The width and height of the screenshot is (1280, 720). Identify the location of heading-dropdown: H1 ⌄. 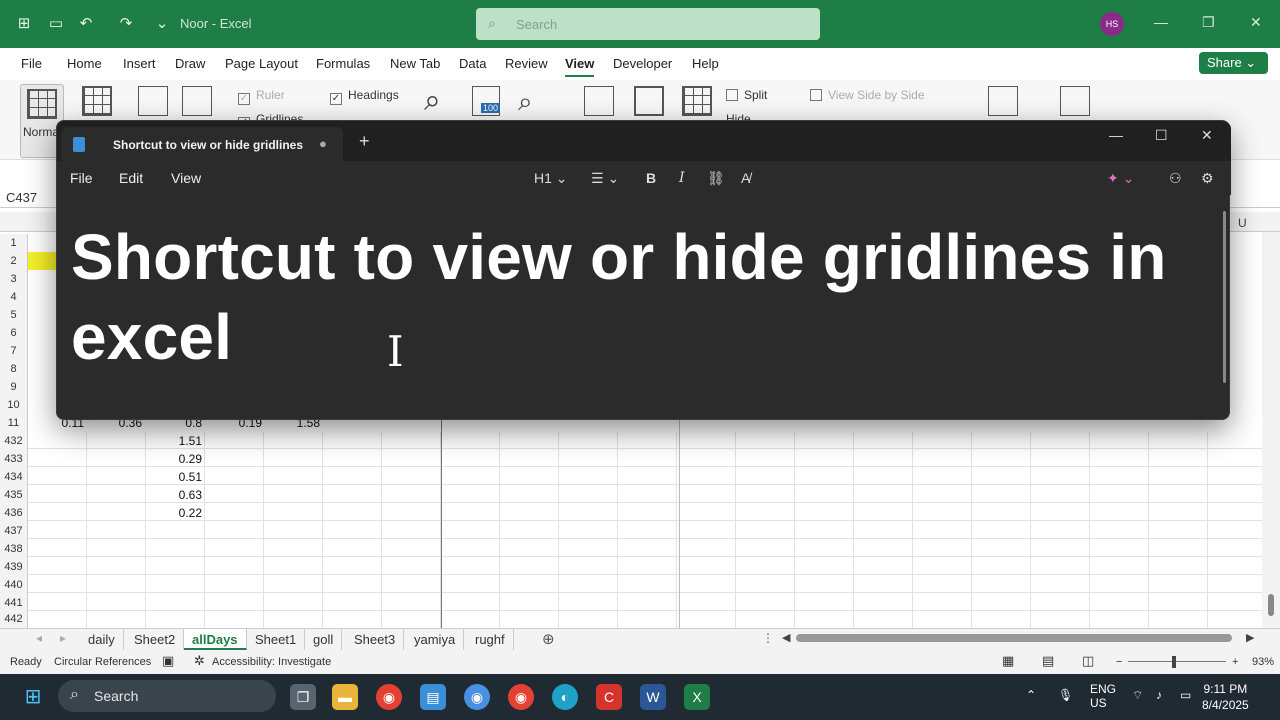
(551, 178).